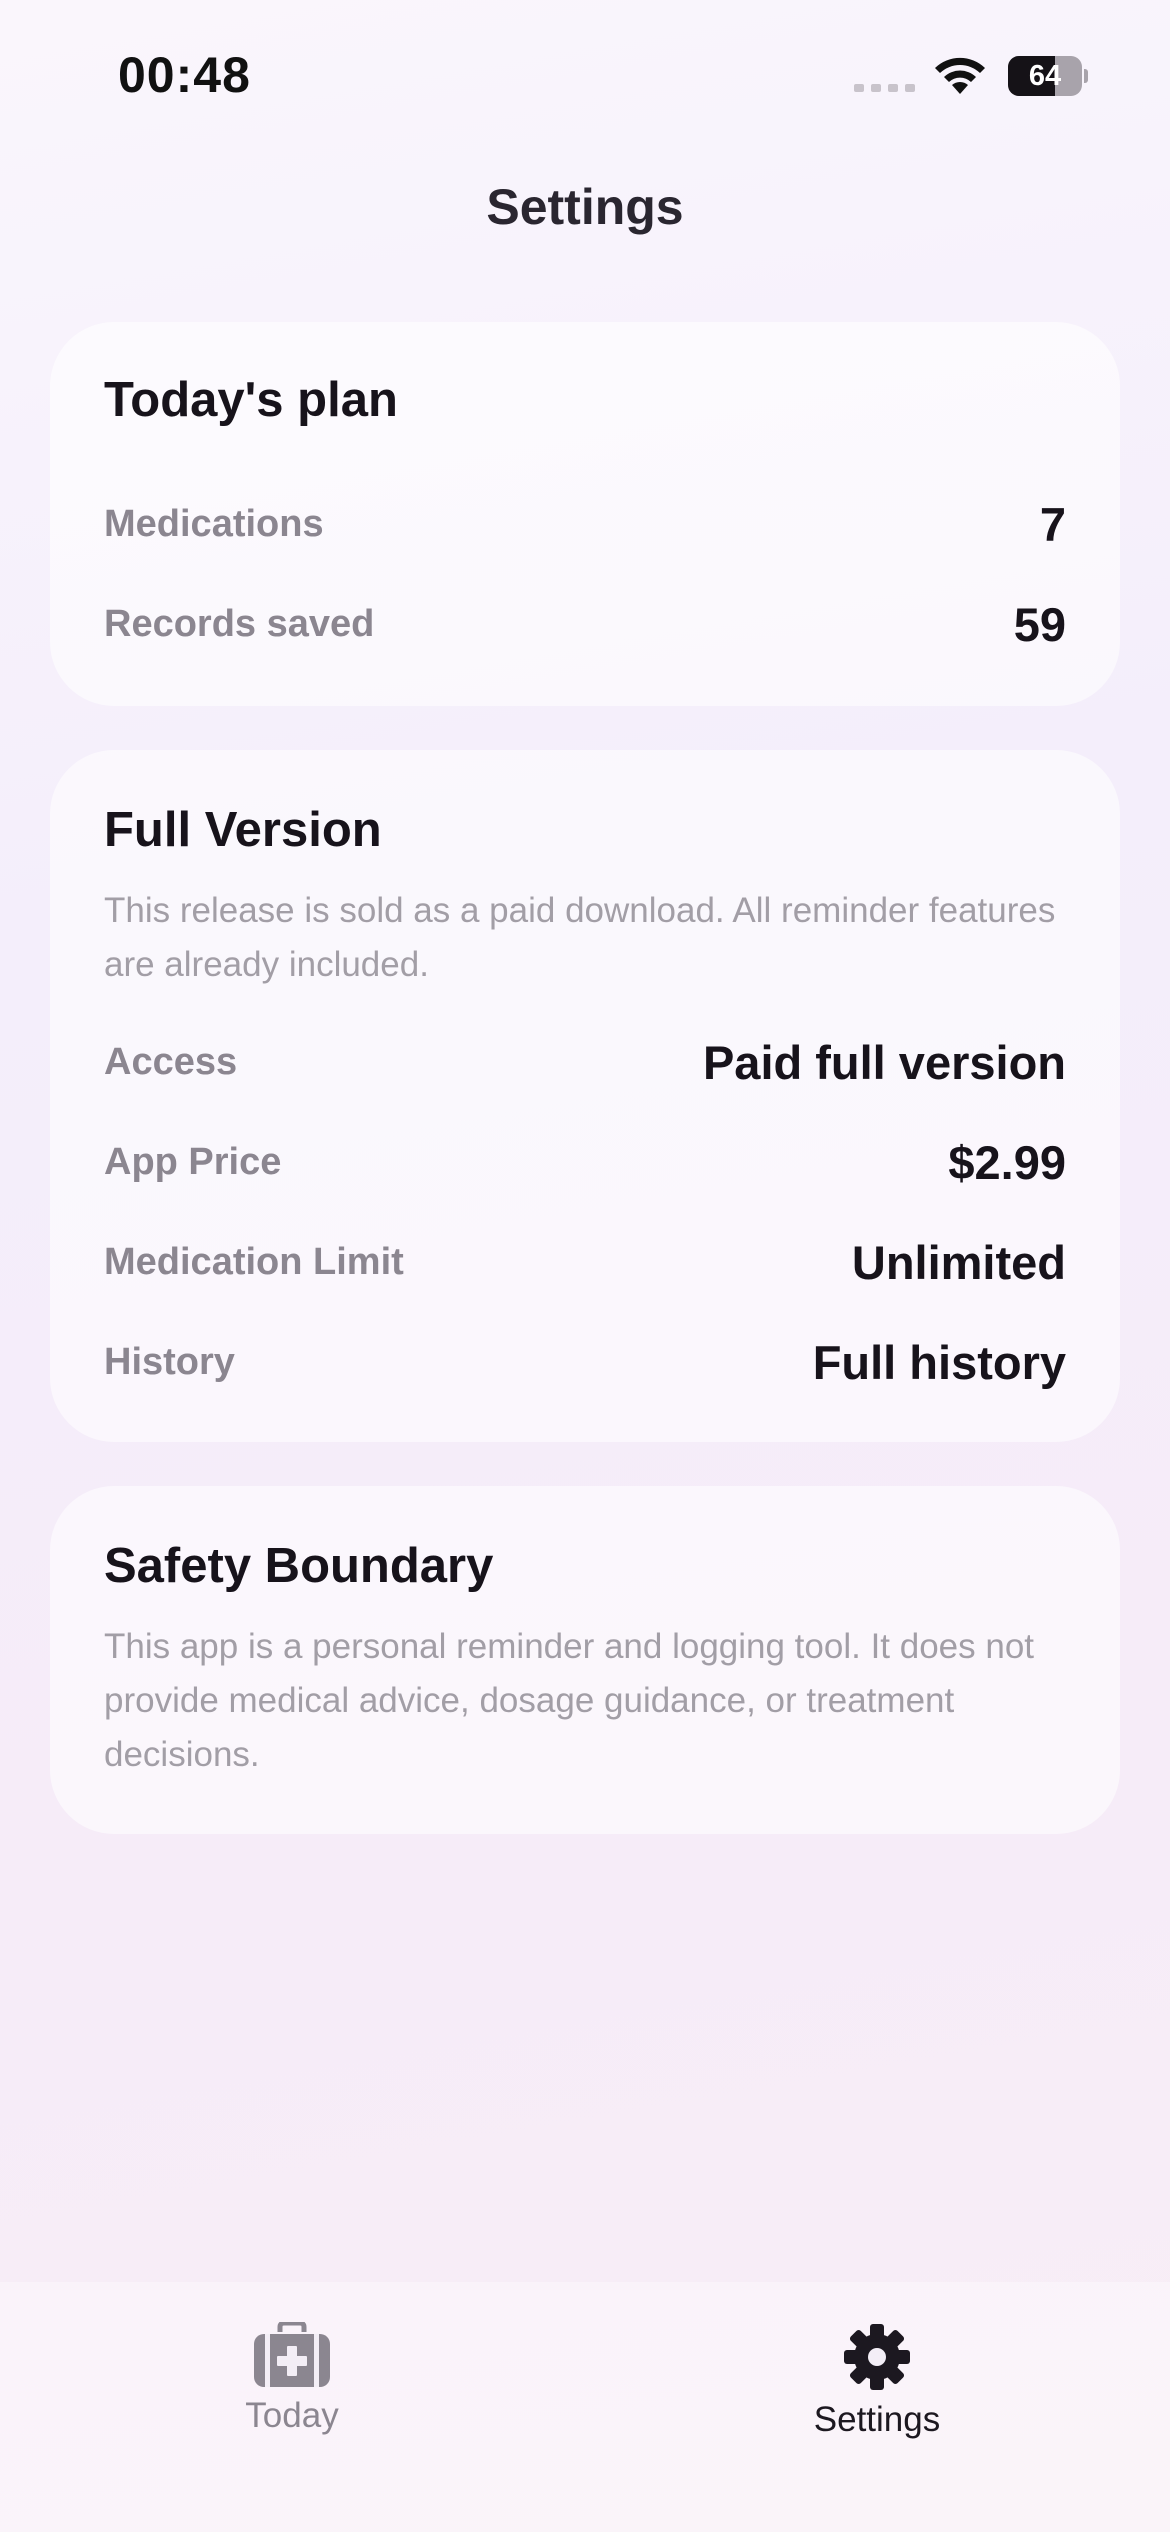  Describe the element at coordinates (1045, 76) in the screenshot. I see `battery-percent: 64` at that location.